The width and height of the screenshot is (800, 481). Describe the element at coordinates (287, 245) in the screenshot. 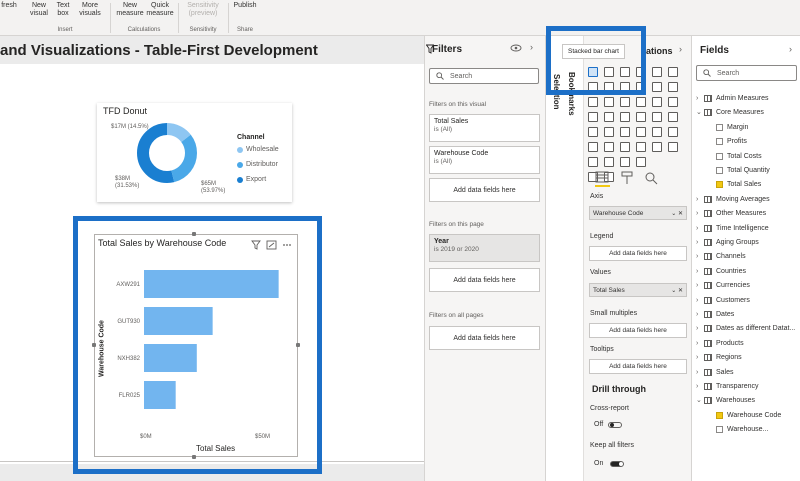

I see `more-options-icon` at that location.